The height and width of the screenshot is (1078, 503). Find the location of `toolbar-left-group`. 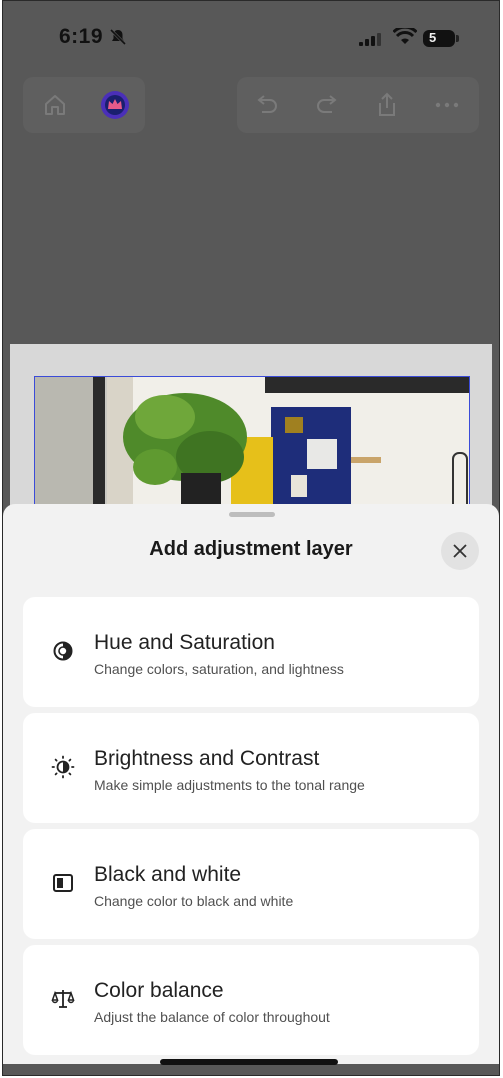

toolbar-left-group is located at coordinates (84, 105).